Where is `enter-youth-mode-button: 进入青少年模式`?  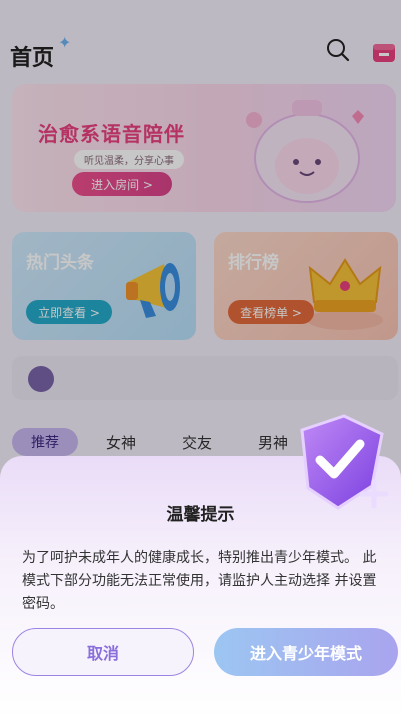 enter-youth-mode-button: 进入青少年模式 is located at coordinates (306, 652).